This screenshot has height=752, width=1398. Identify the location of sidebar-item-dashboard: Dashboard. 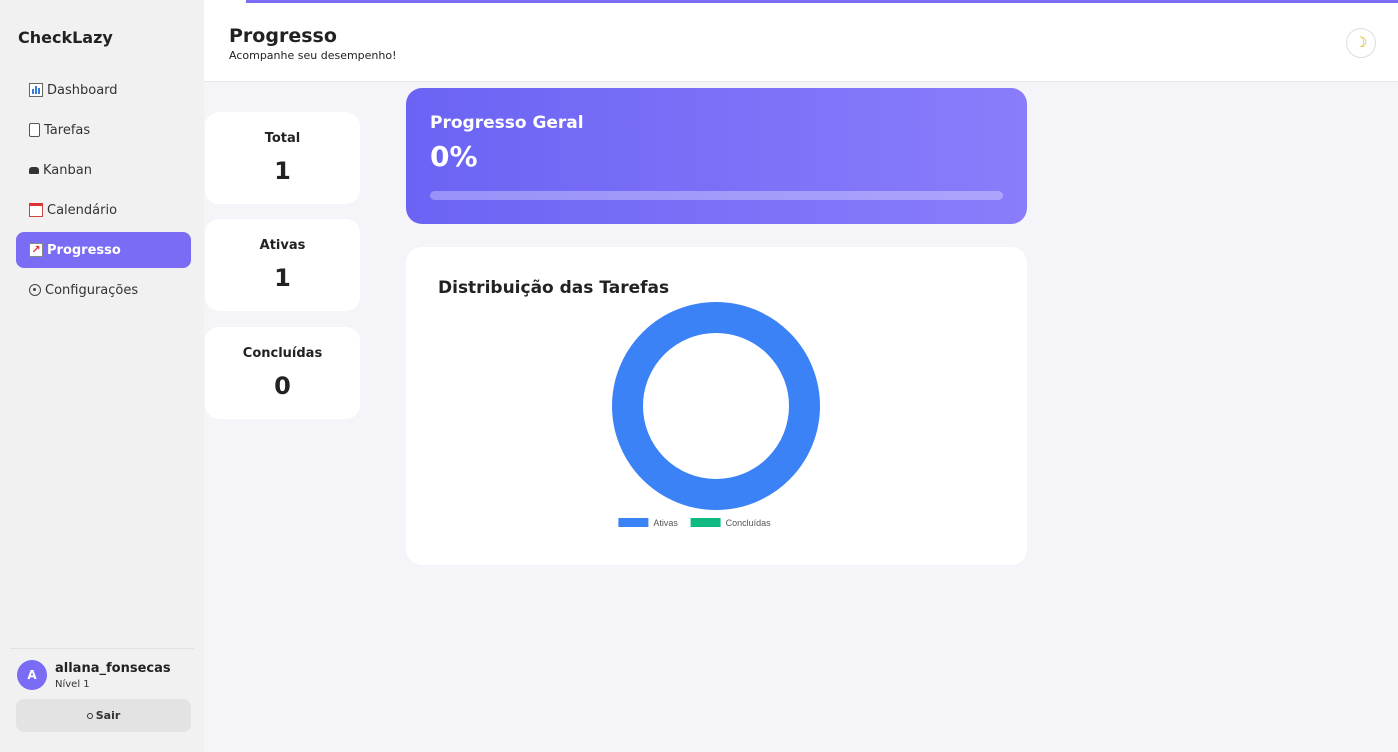
(103, 90).